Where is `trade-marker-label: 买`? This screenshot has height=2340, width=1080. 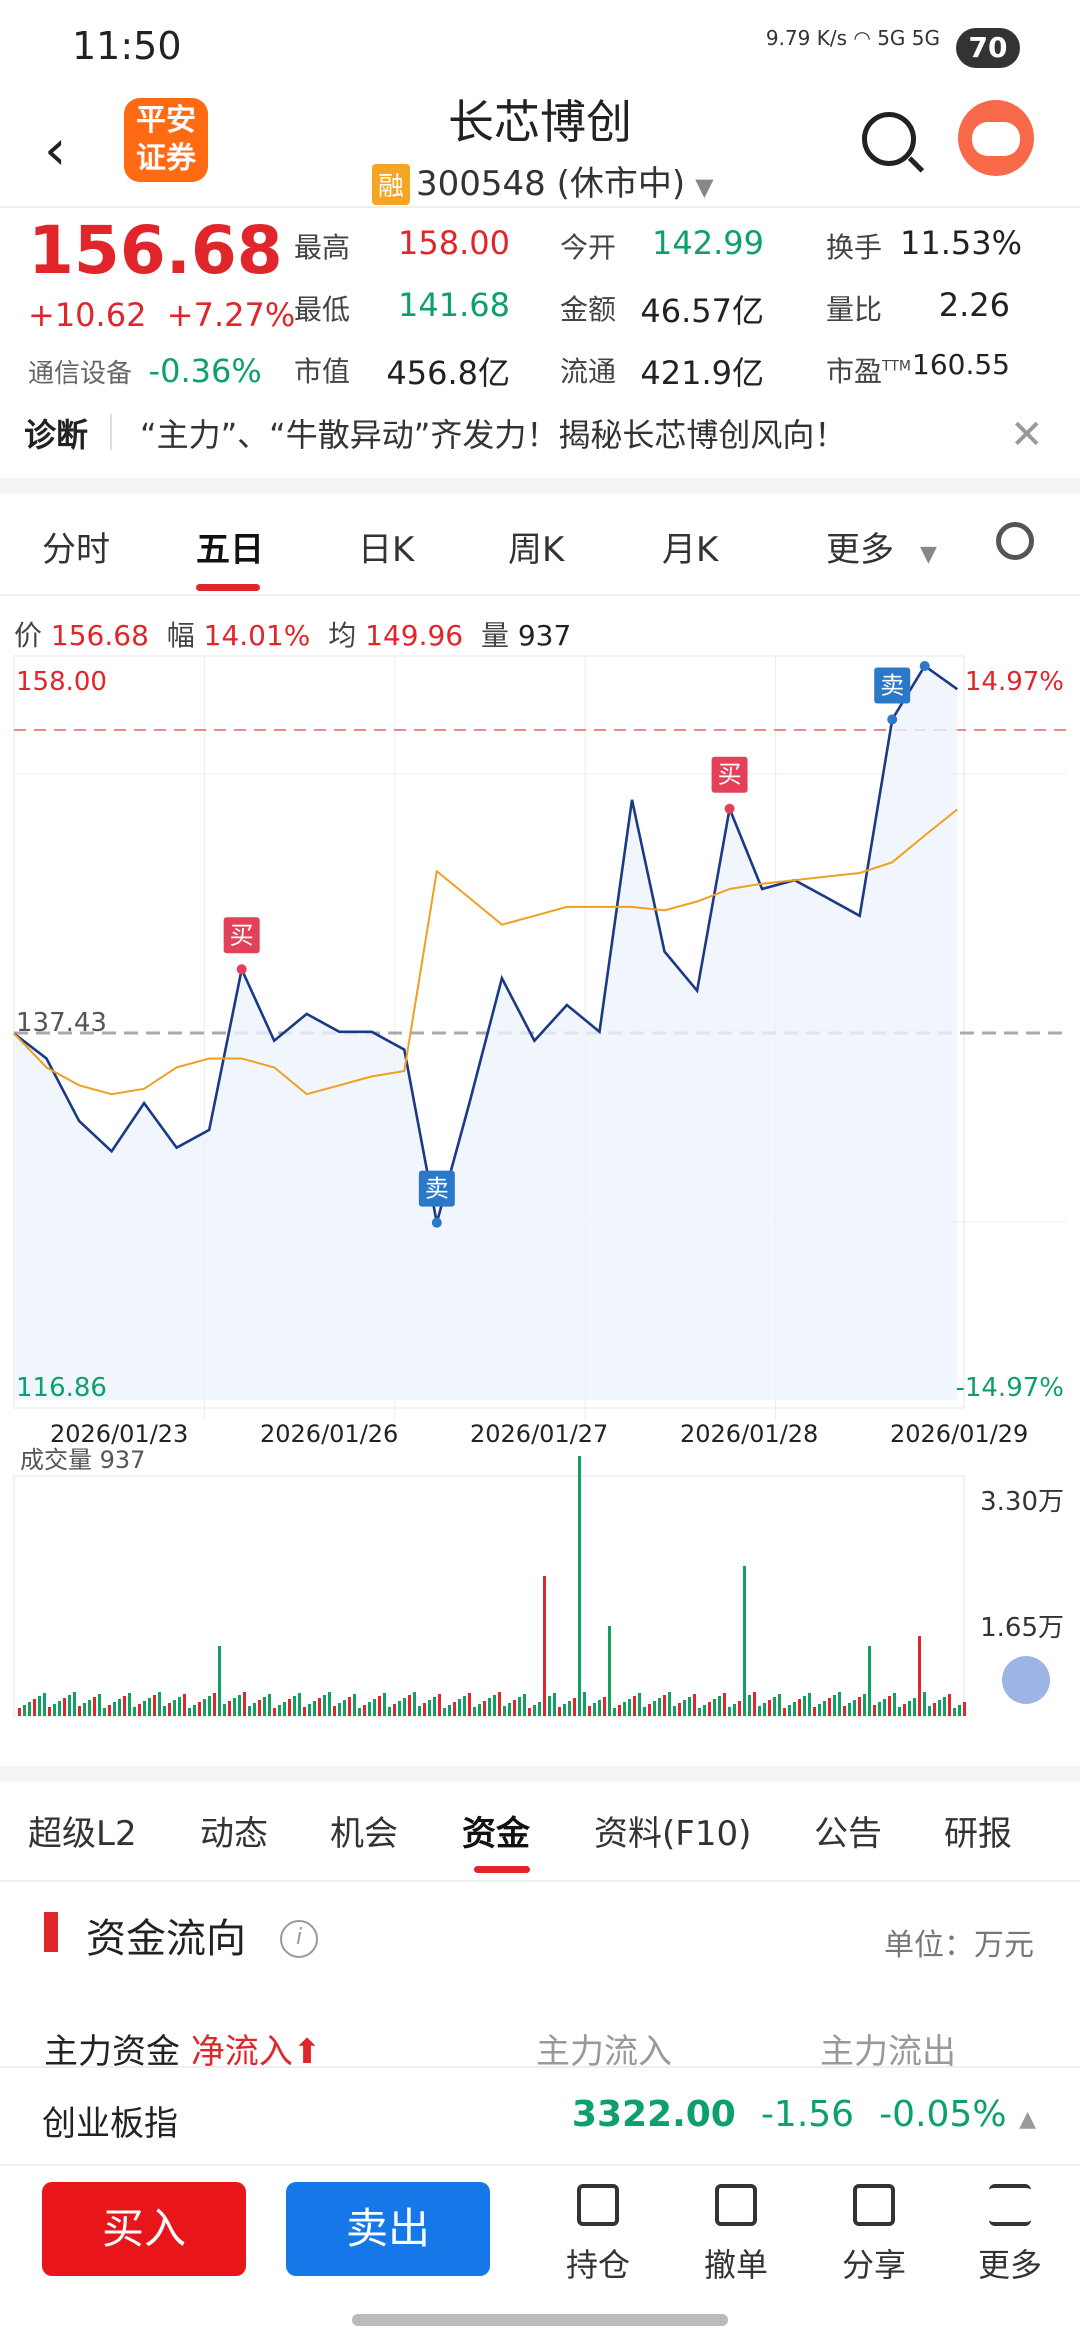 trade-marker-label: 买 is located at coordinates (730, 775).